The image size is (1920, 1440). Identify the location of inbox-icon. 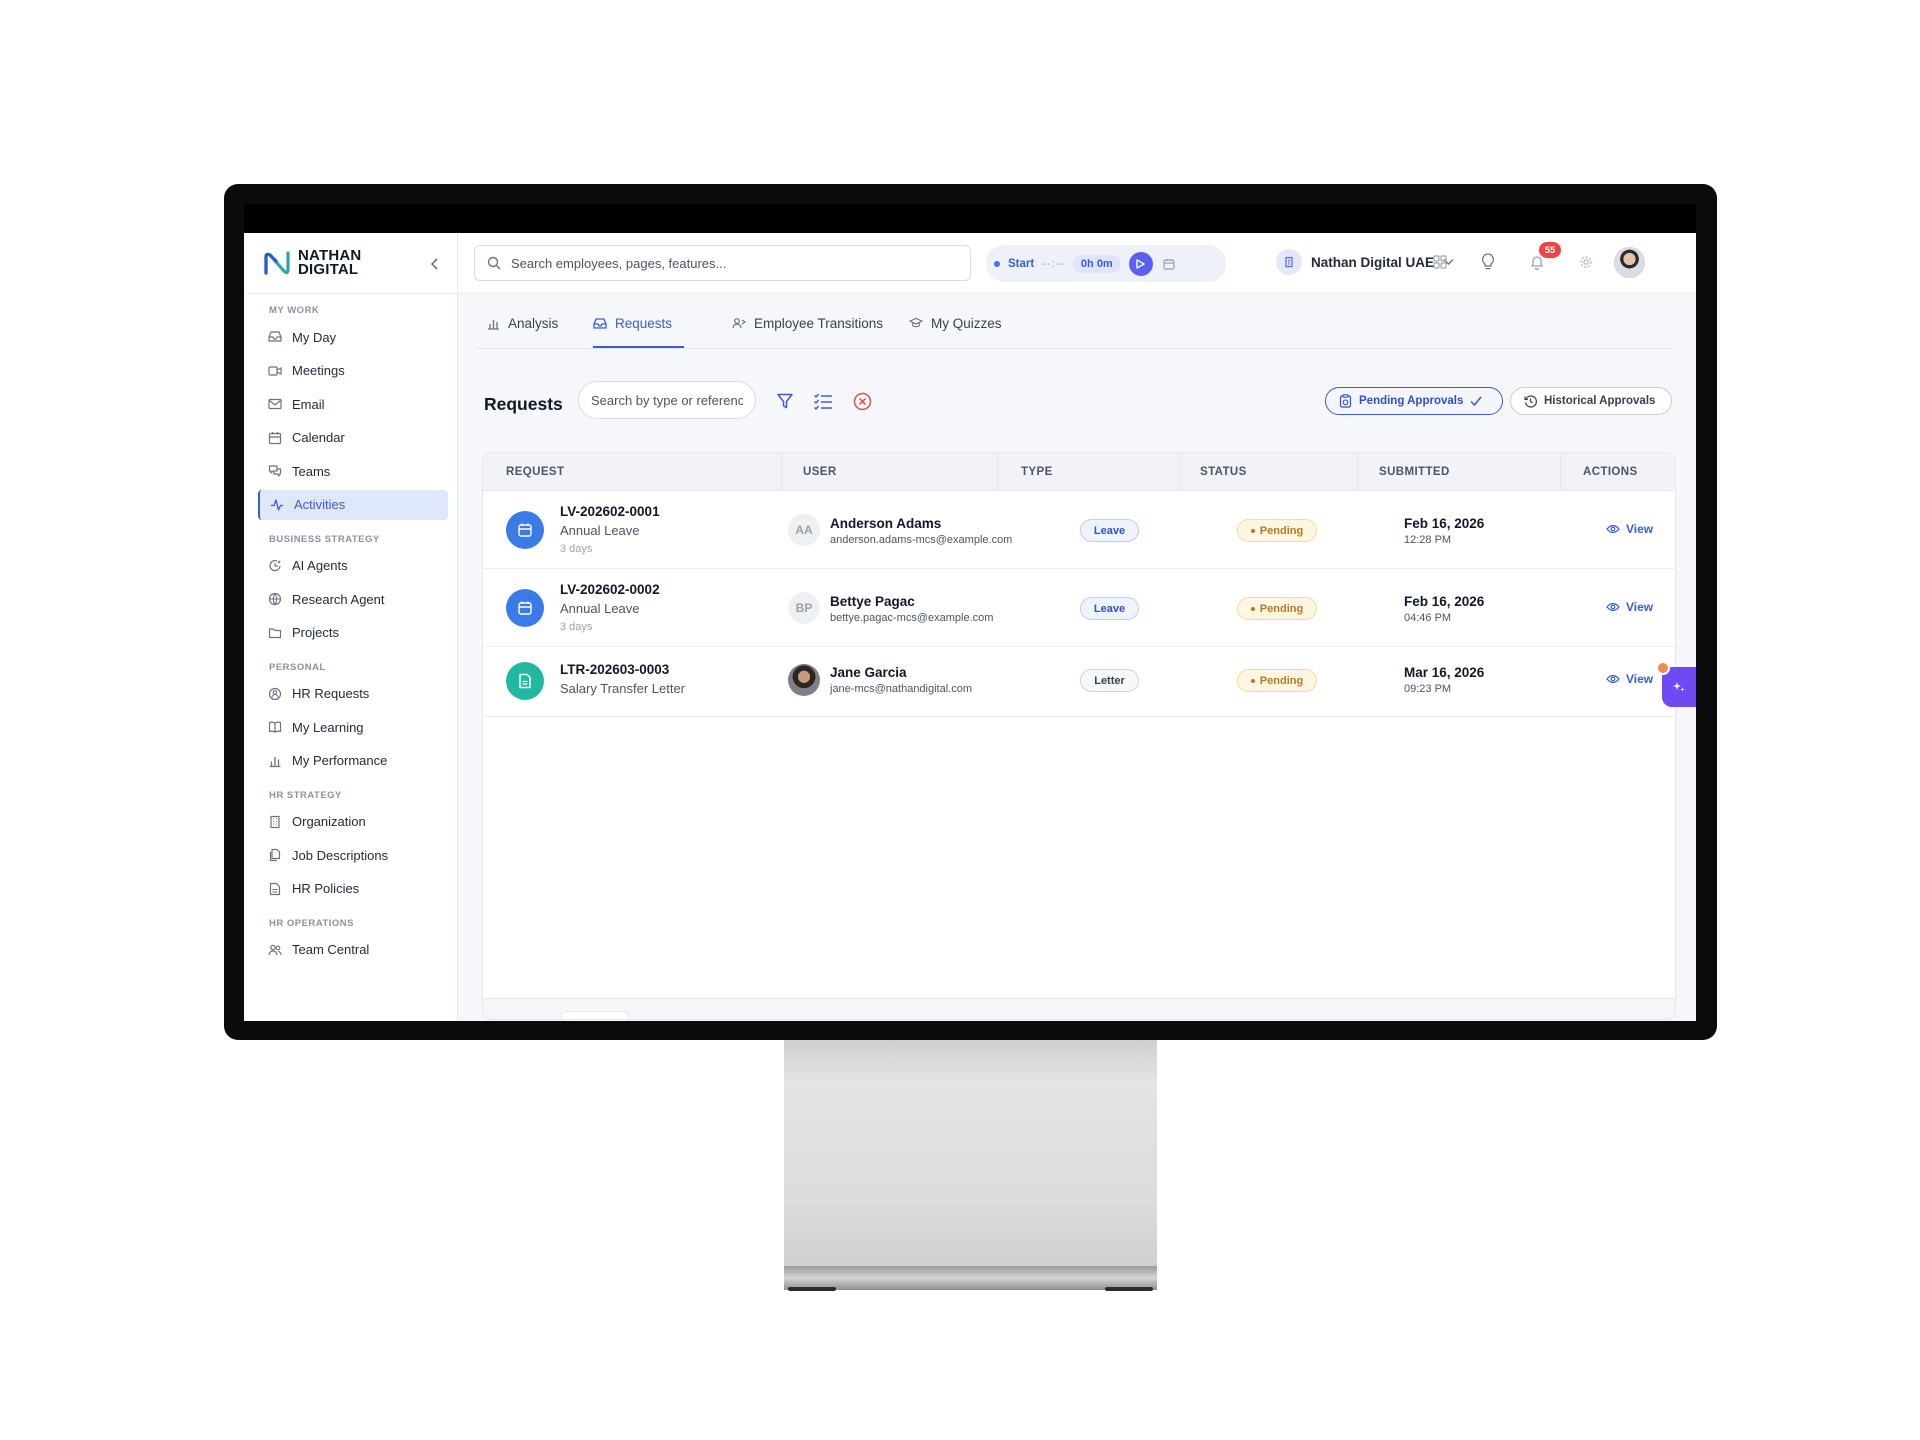
(275, 337).